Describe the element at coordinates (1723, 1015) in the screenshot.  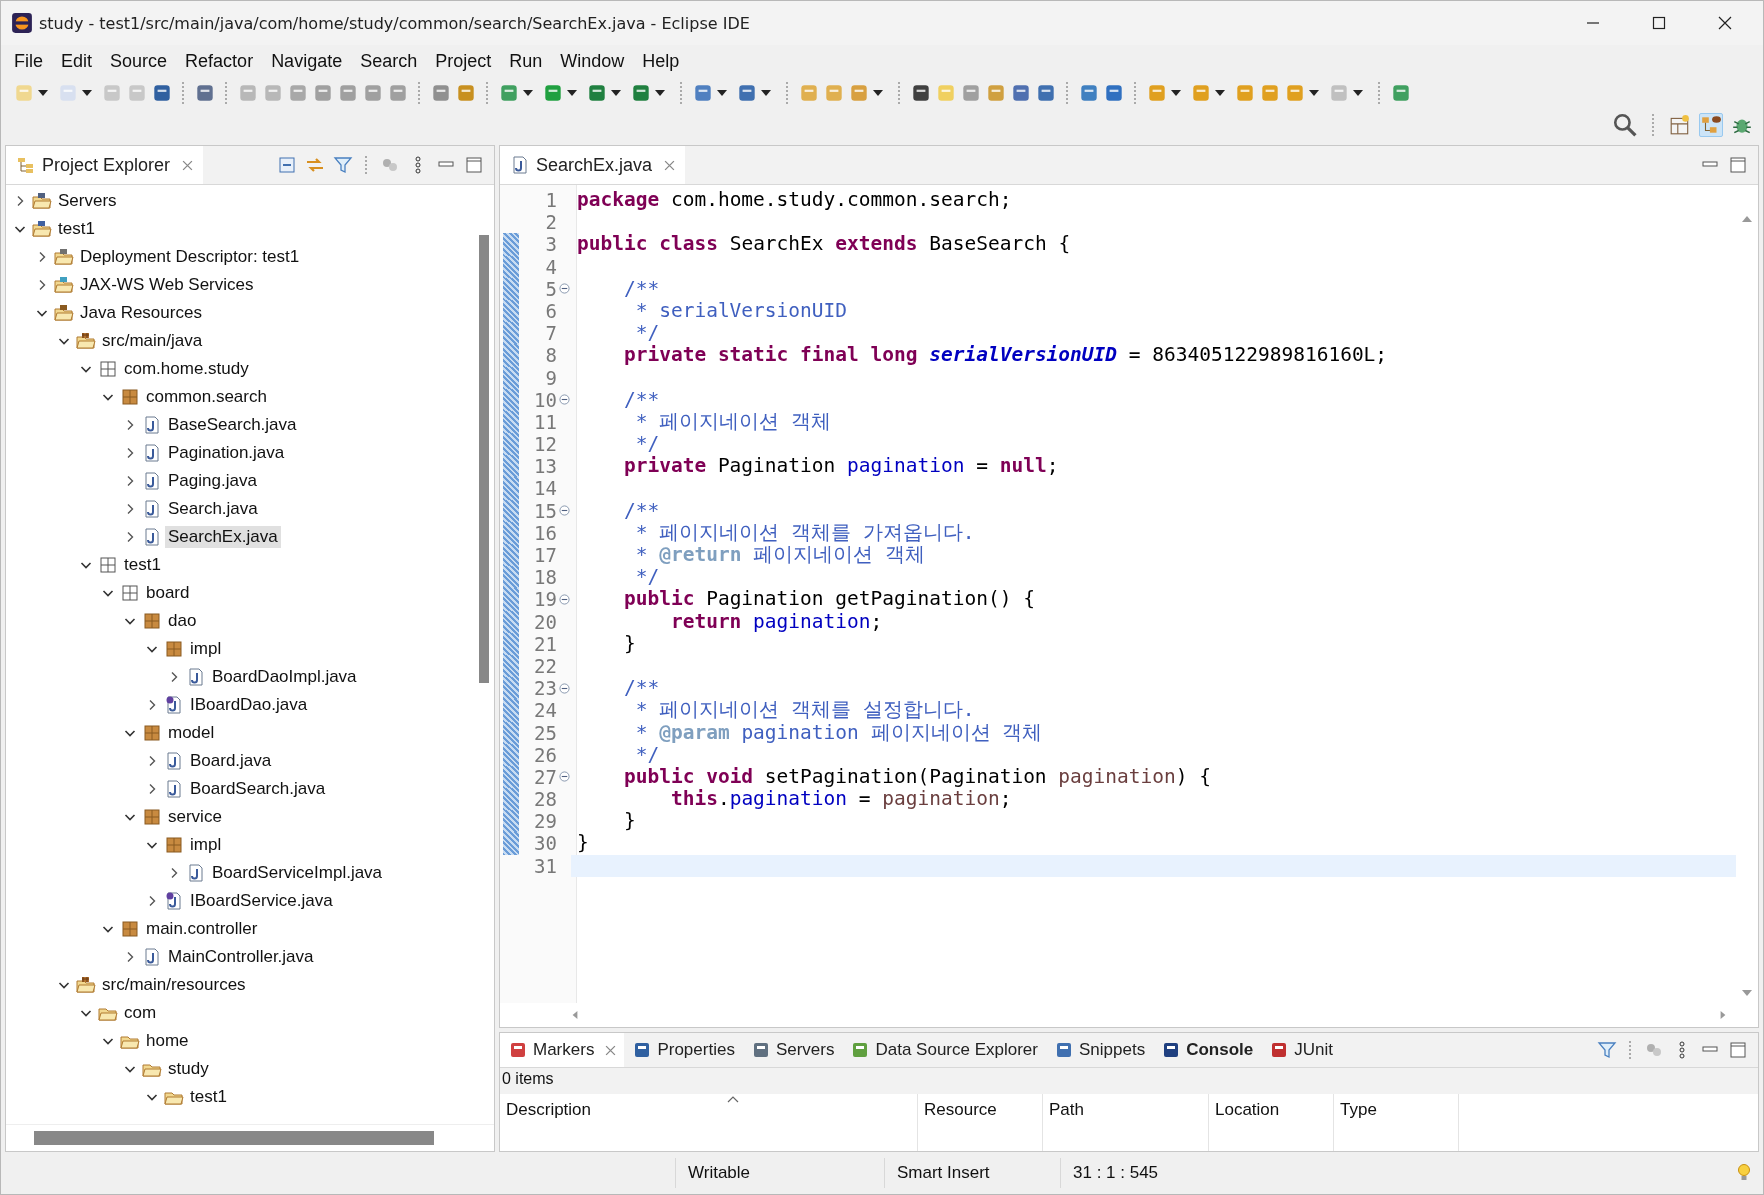
I see `scroll-right-icon` at that location.